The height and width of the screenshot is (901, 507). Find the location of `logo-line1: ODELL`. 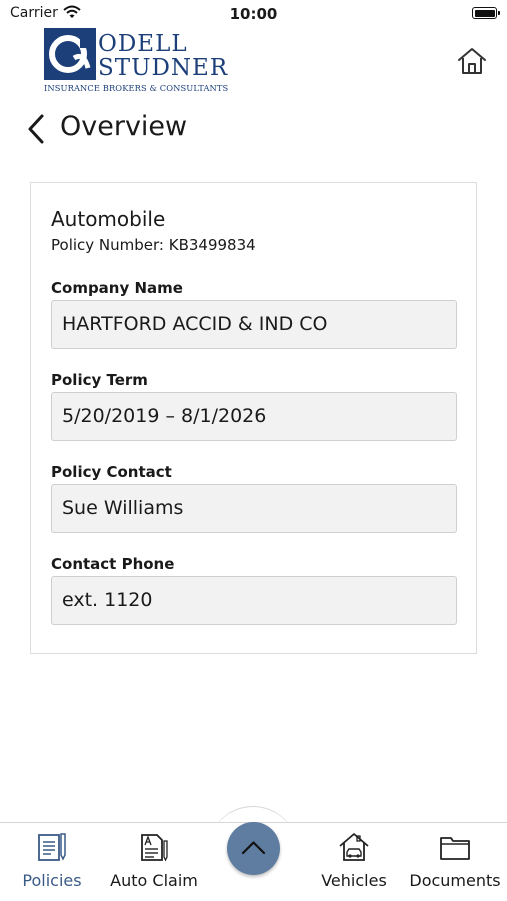

logo-line1: ODELL is located at coordinates (143, 44).